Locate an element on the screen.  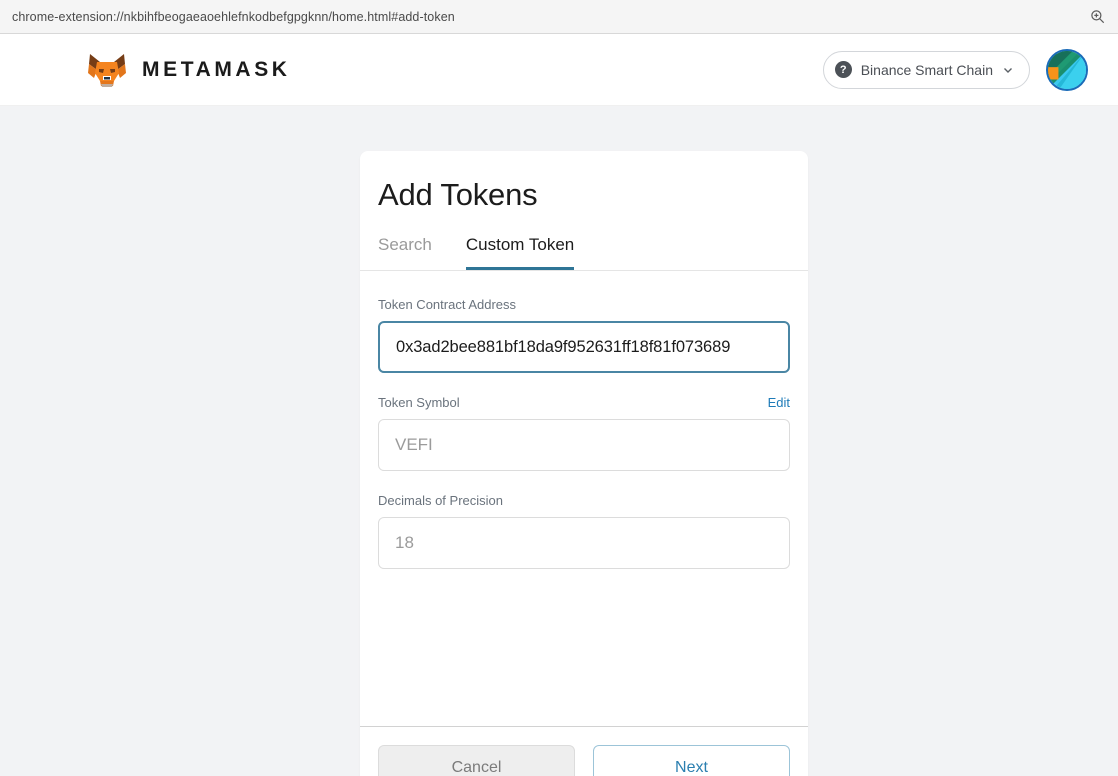
field-token-symbol: Token Symbol Edit VEFI is located at coordinates (584, 433).